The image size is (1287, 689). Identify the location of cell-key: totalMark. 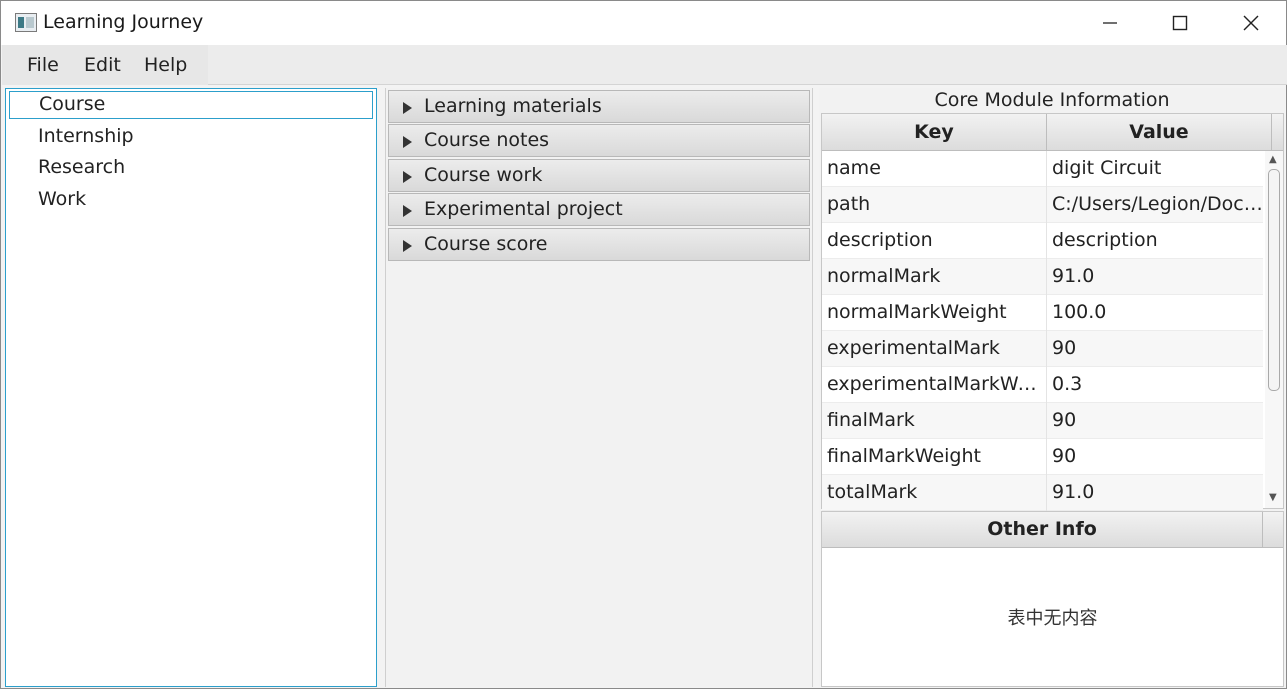
(934, 493).